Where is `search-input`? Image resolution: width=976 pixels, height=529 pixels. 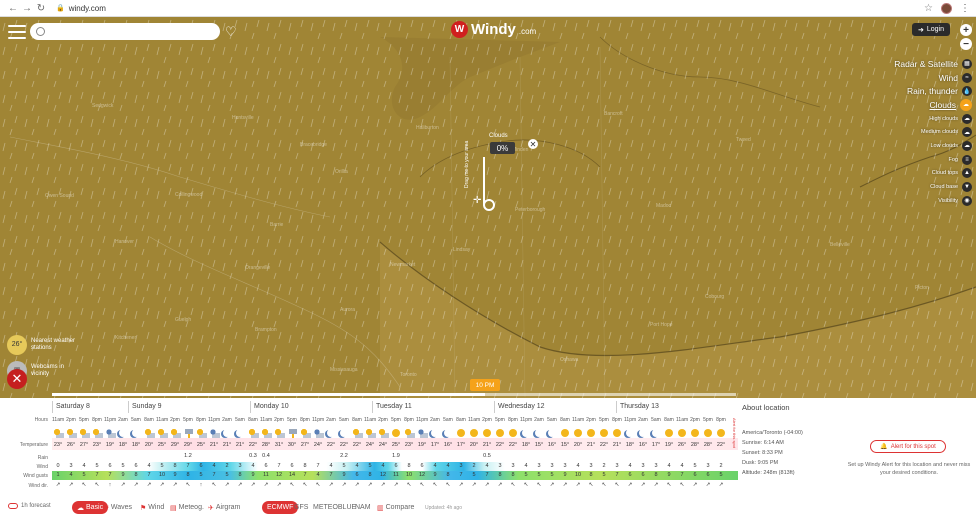
search-input is located at coordinates (125, 31).